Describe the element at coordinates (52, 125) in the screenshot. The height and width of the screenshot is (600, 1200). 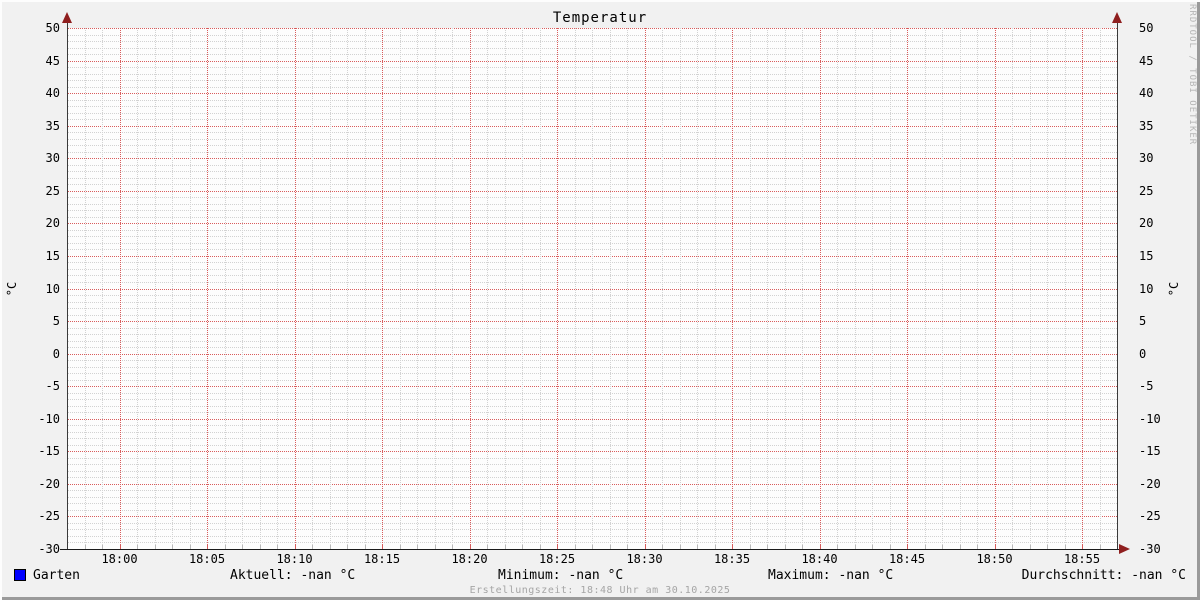
I see `y-tick-label-left: 35` at that location.